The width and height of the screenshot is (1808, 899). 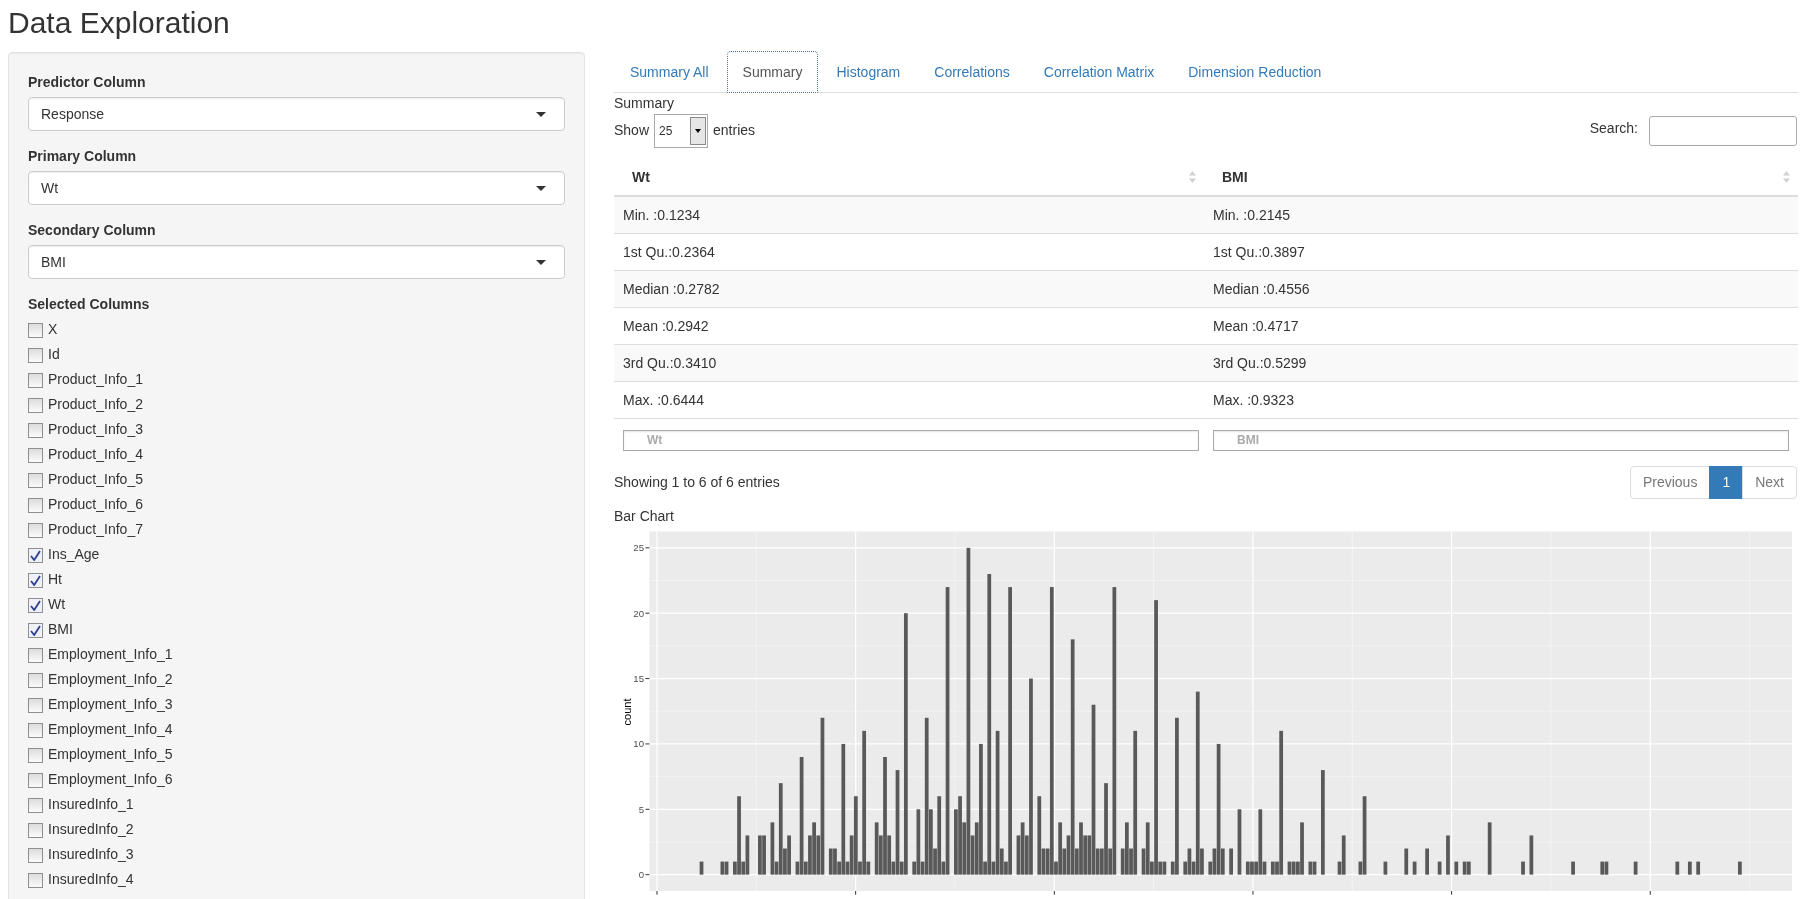 I want to click on checkbox-label: Product_Info_2, so click(x=95, y=404).